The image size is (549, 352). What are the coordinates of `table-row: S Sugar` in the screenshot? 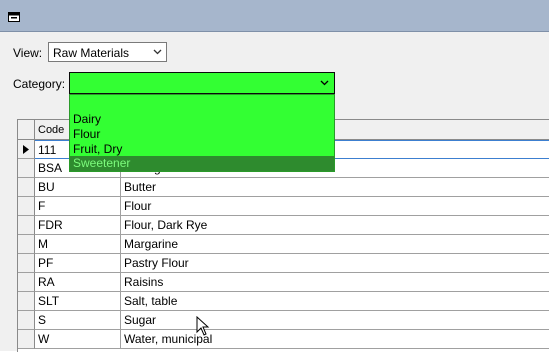 It's located at (283, 320).